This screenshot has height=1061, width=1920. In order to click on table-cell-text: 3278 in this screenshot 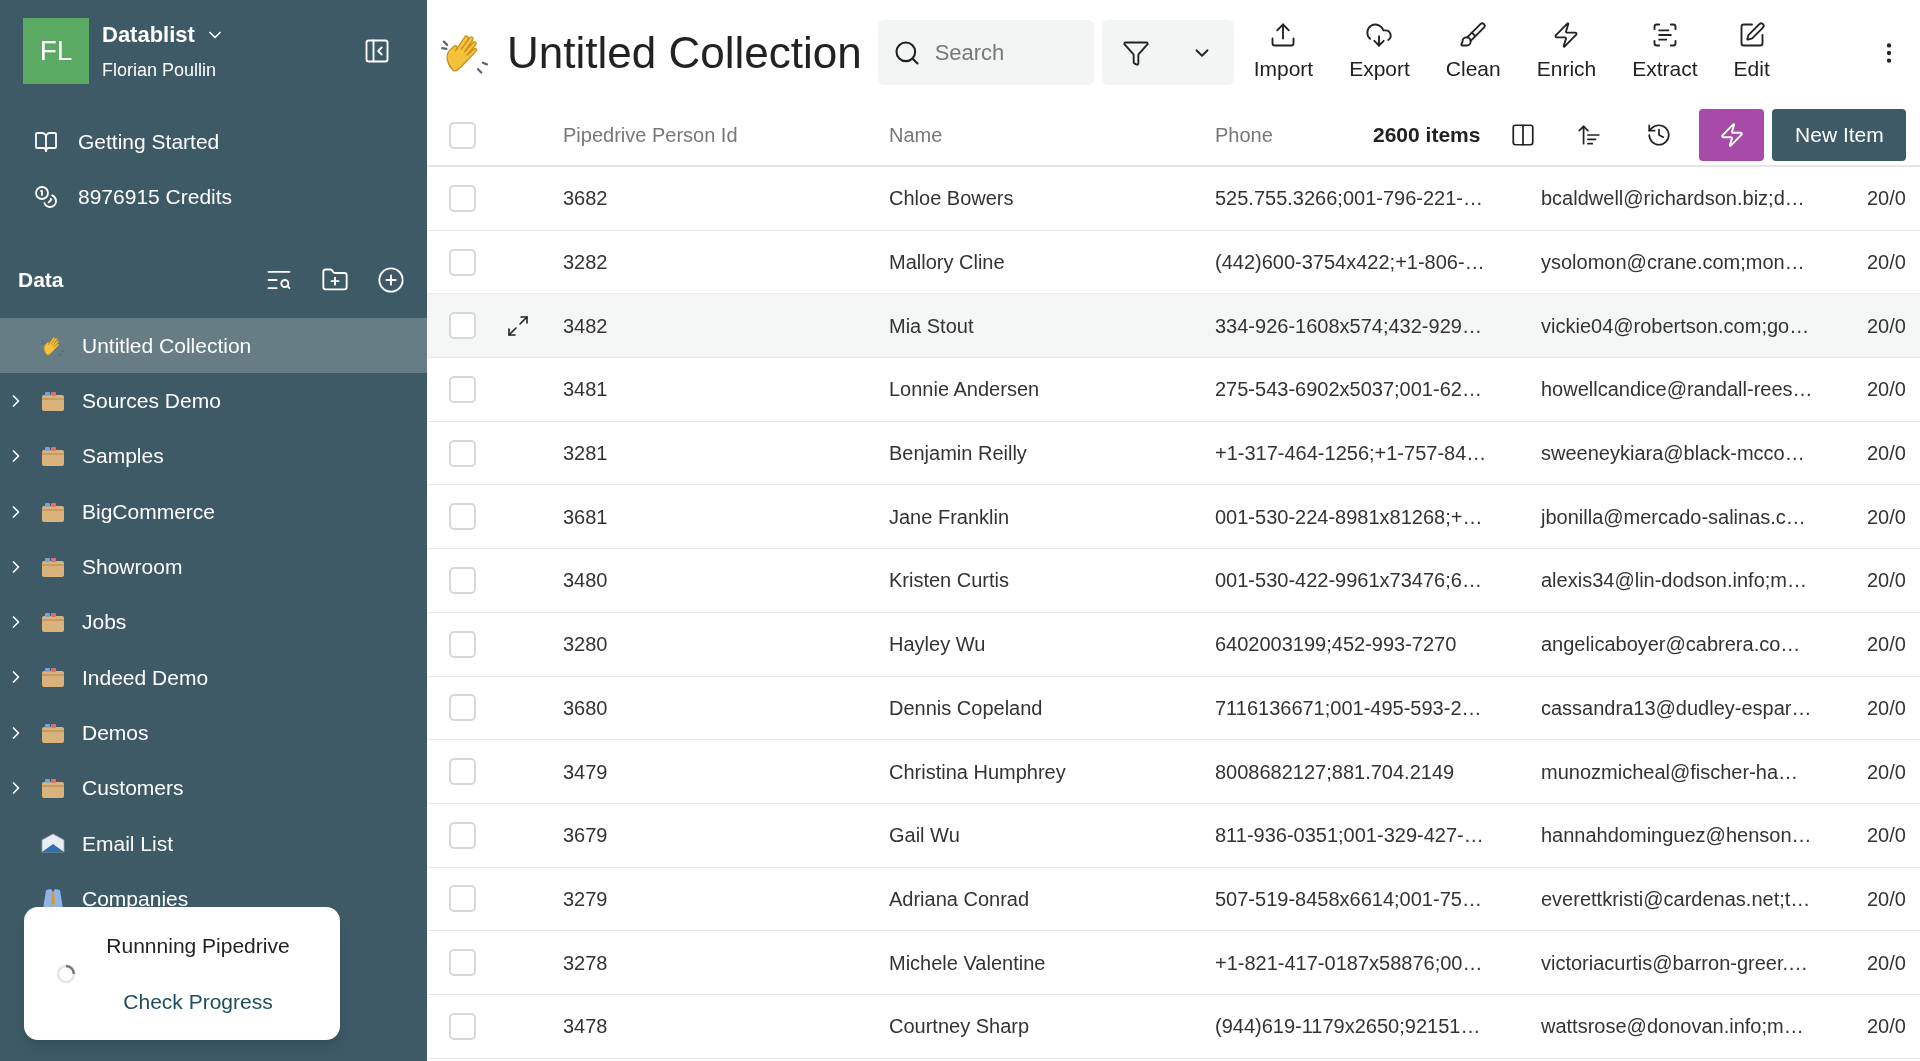, I will do `click(586, 963)`.